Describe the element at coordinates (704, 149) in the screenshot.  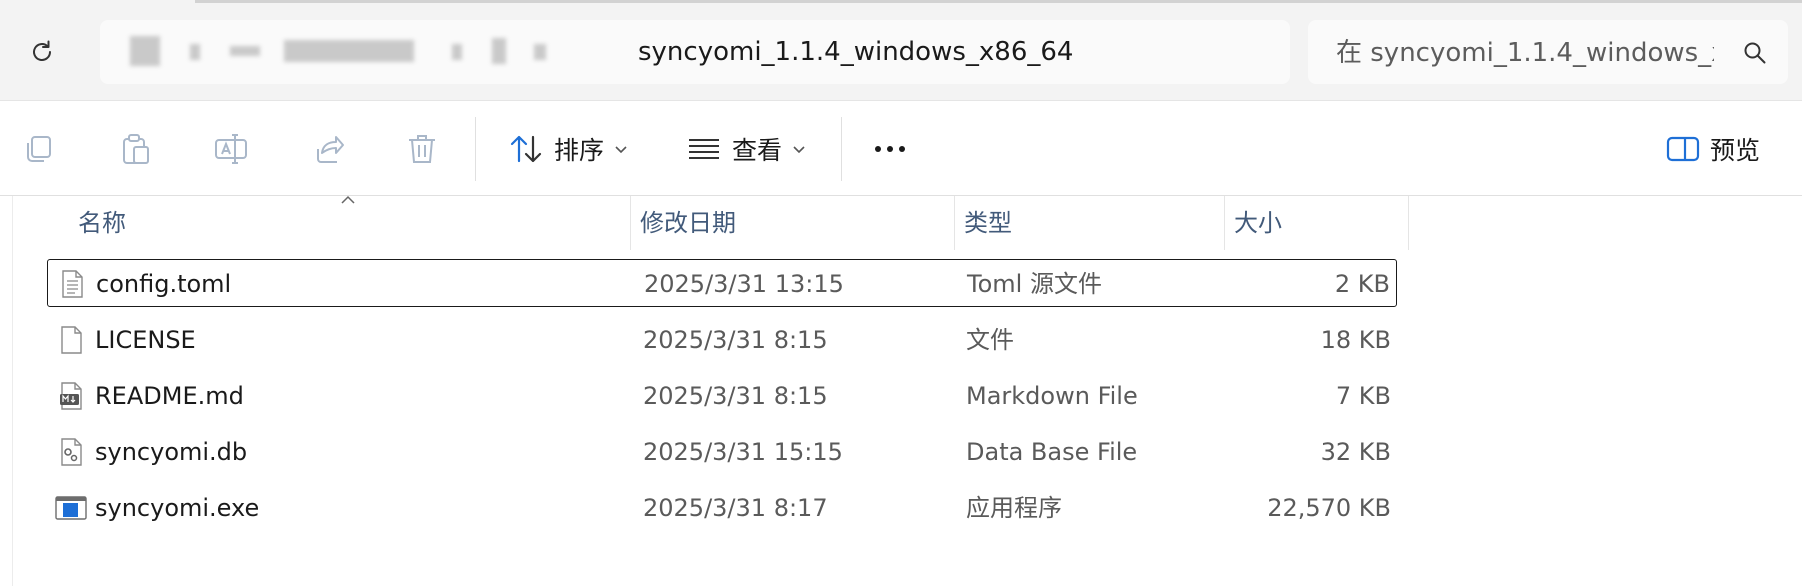
I see `view-list-icon` at that location.